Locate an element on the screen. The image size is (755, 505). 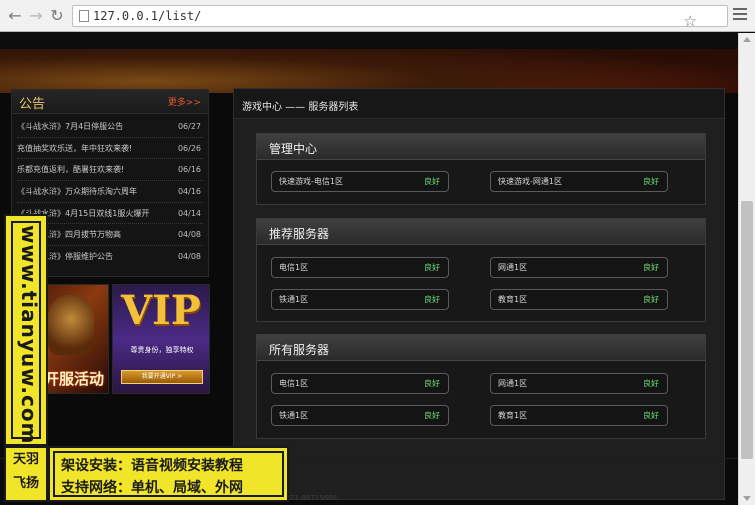
reload-icon: ↻ is located at coordinates (57, 16).